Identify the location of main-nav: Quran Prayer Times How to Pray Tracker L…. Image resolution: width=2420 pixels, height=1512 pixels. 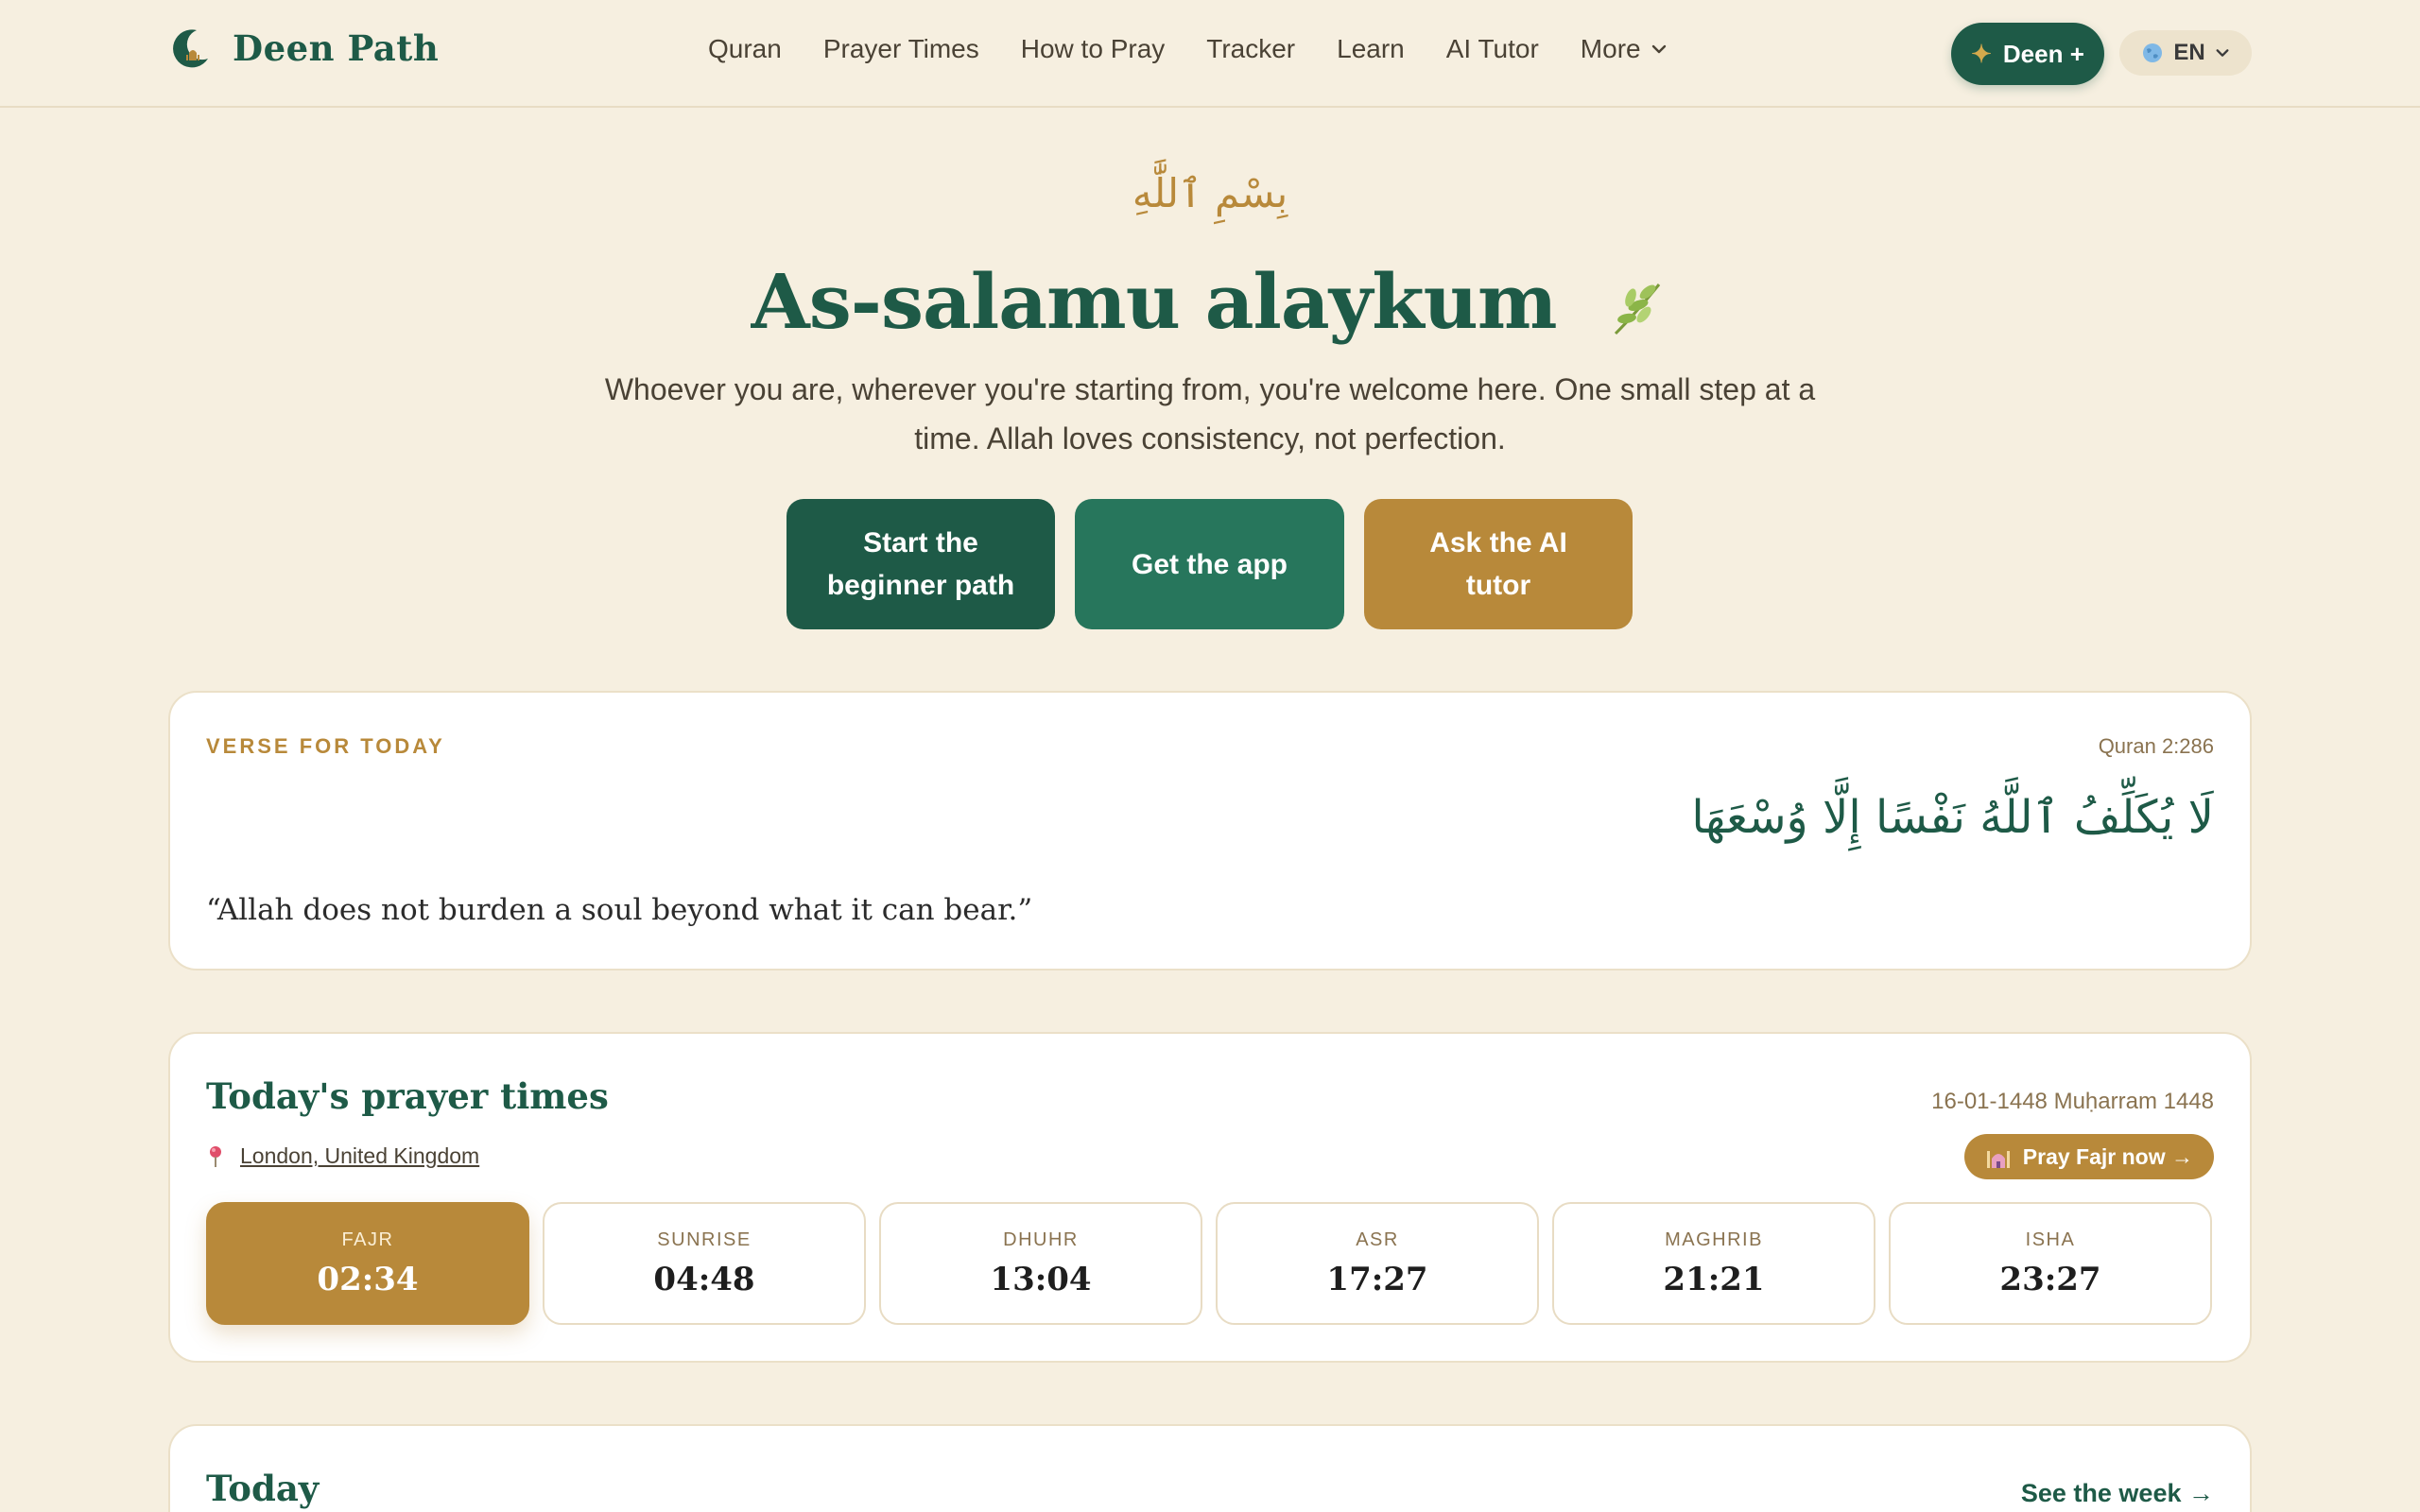
(1208, 49).